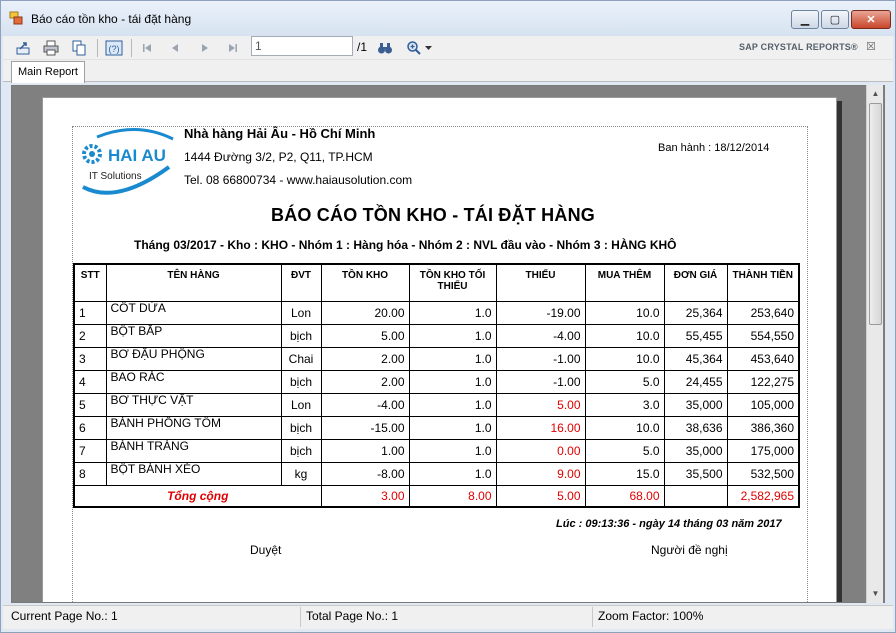 Image resolution: width=896 pixels, height=633 pixels. What do you see at coordinates (365, 312) in the screenshot?
I see `cell-stock: 20.00` at bounding box center [365, 312].